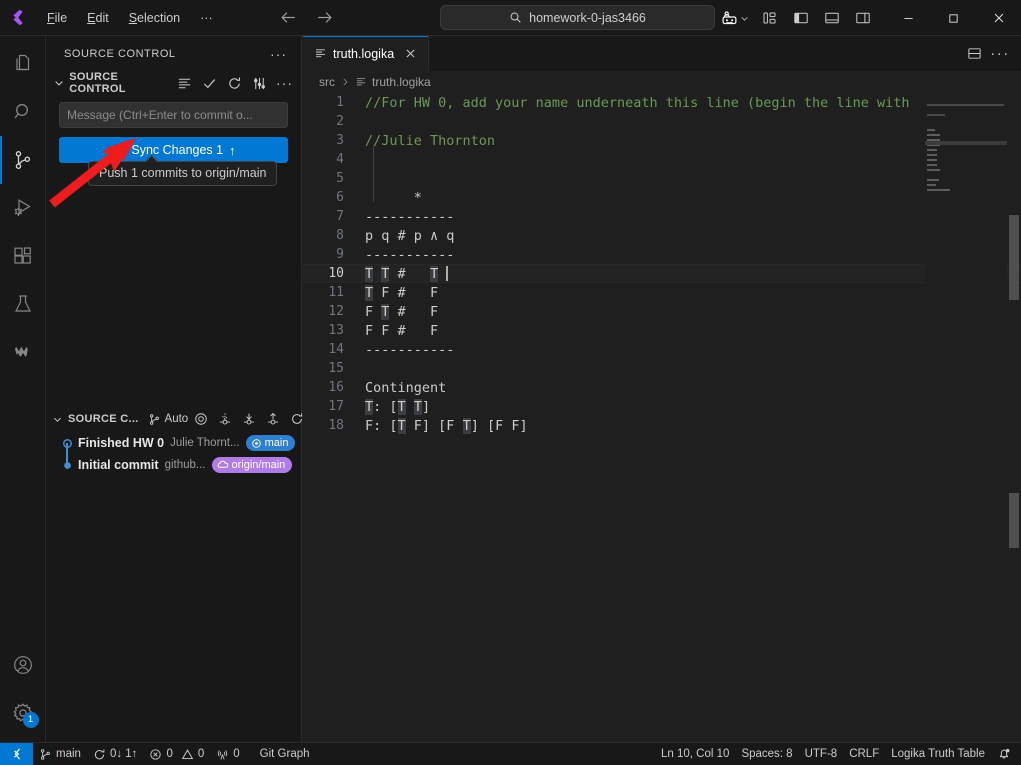 The width and height of the screenshot is (1021, 765). I want to click on view-as-list-icon, so click(184, 83).